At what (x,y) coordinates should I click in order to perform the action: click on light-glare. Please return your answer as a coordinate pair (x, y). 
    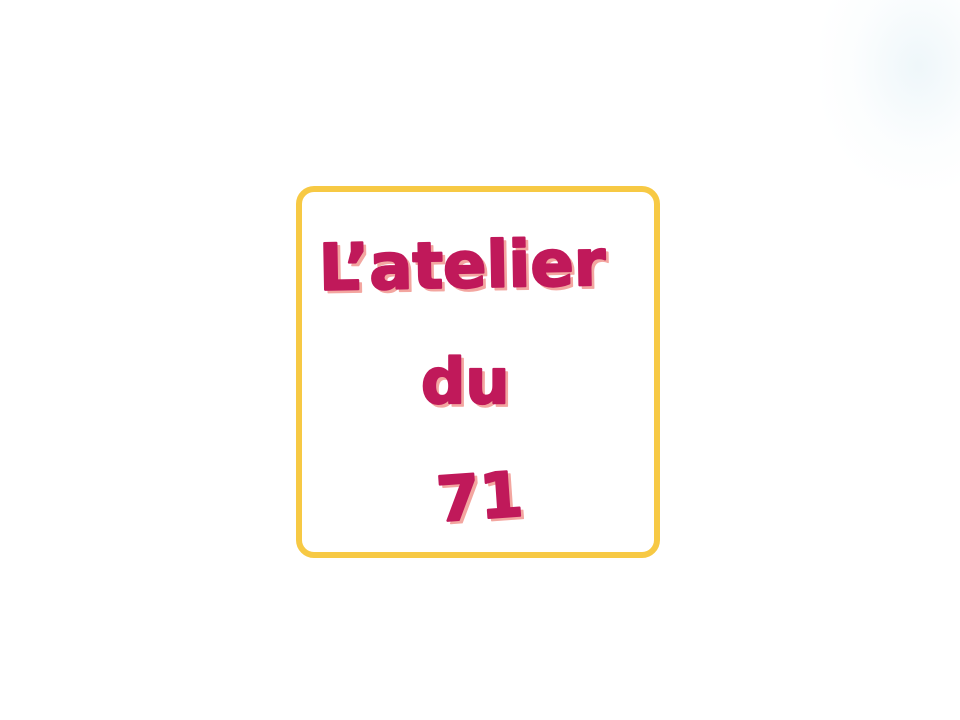
    Looking at the image, I should click on (890, 95).